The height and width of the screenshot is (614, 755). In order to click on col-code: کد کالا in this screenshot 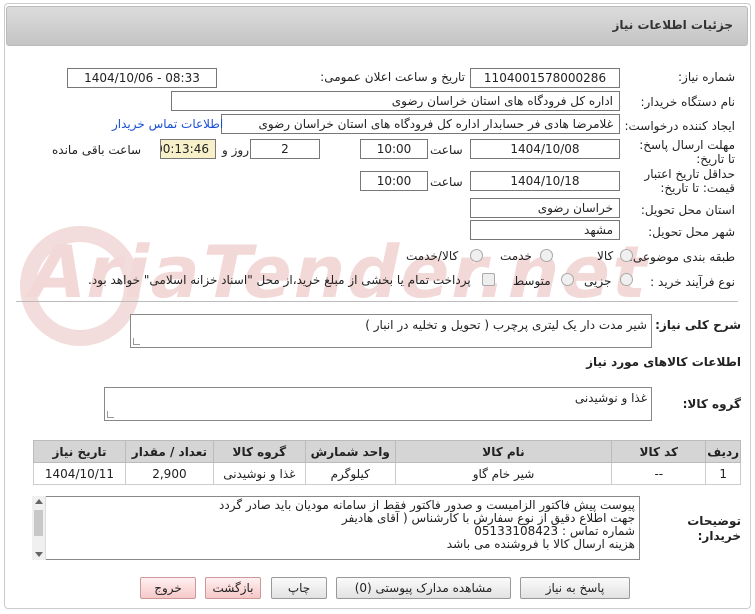, I will do `click(659, 451)`.